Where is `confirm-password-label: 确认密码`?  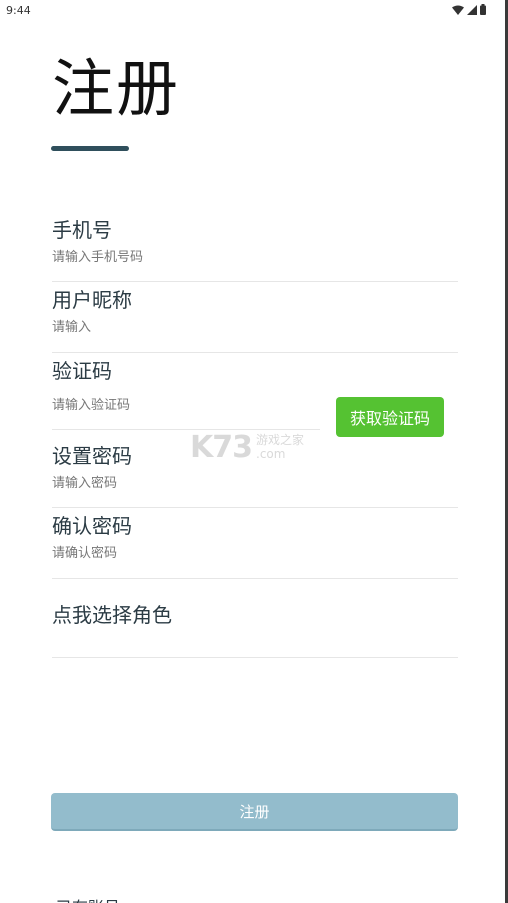 confirm-password-label: 确认密码 is located at coordinates (92, 526).